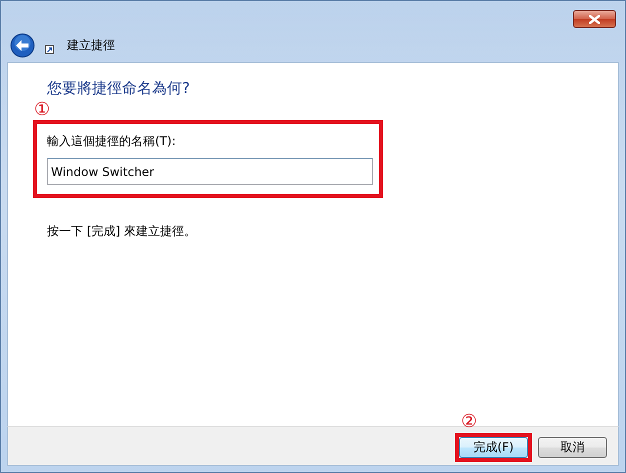 This screenshot has height=473, width=626. I want to click on page-heading: 您要將捷徑命名為何?, so click(119, 88).